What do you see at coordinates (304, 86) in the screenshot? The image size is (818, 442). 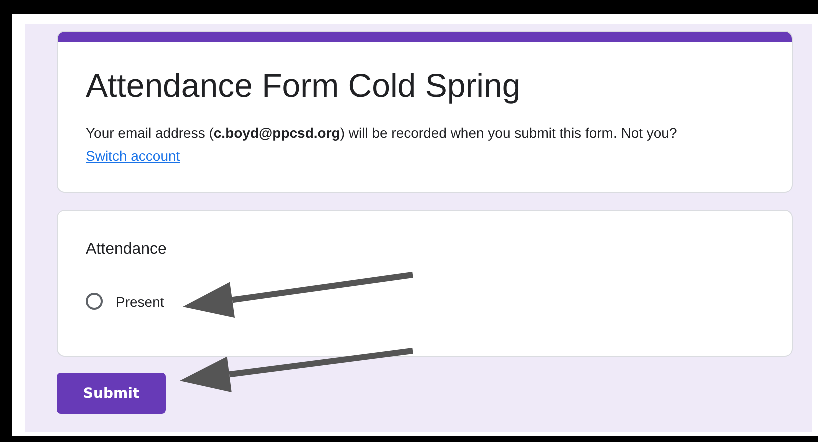 I see `form-title: Attendance Form Cold Spring` at bounding box center [304, 86].